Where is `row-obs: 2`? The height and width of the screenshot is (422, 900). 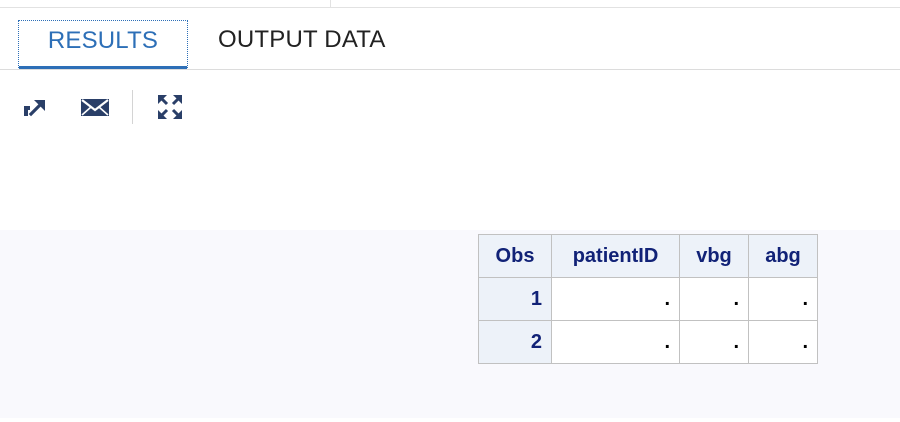
row-obs: 2 is located at coordinates (515, 342).